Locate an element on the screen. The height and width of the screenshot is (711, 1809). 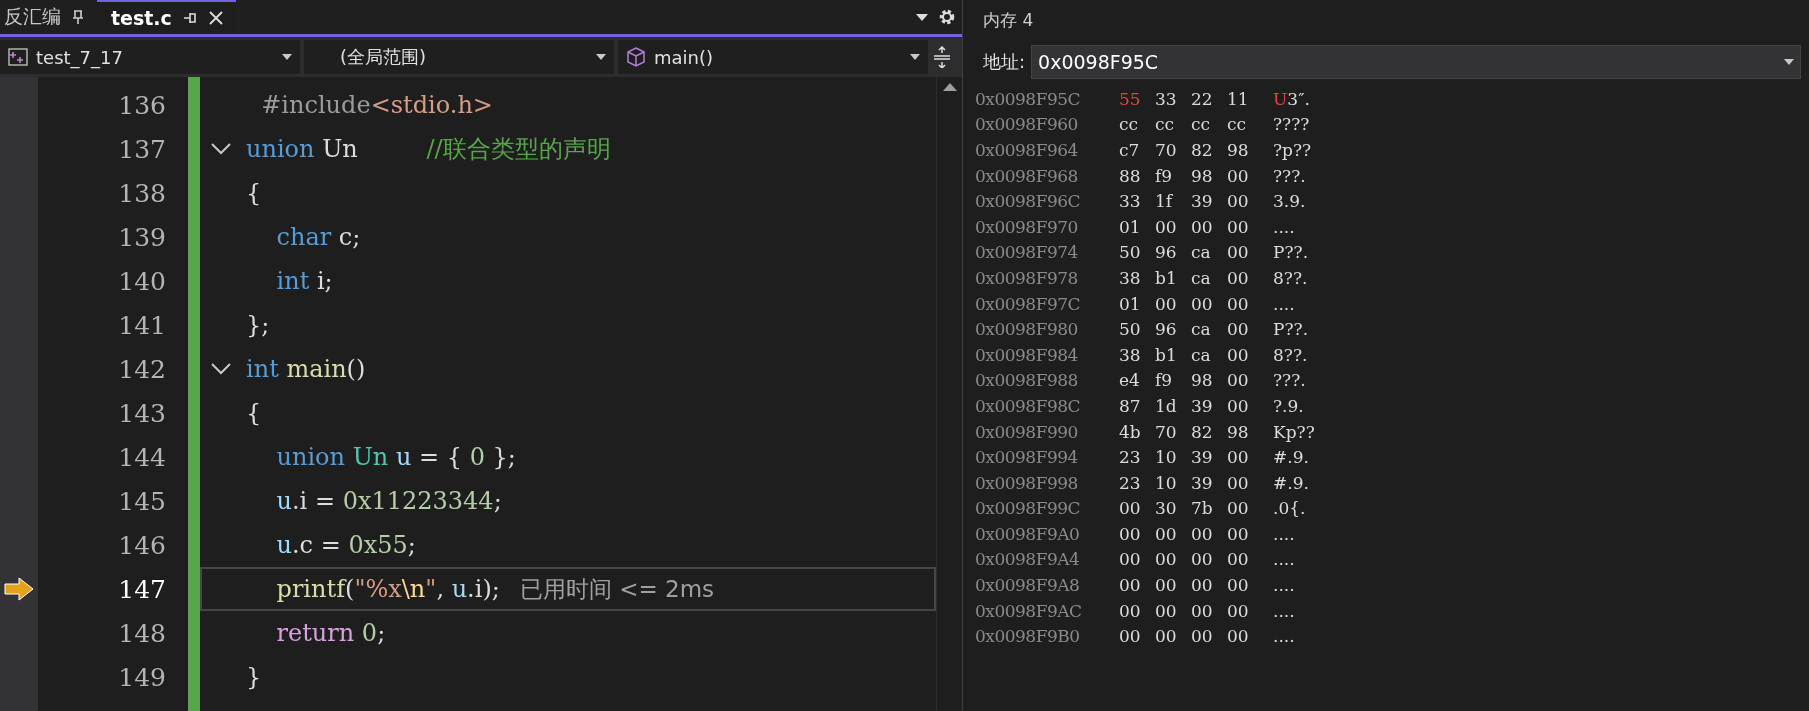
ascii-text: ?.9. is located at coordinates (1288, 405).